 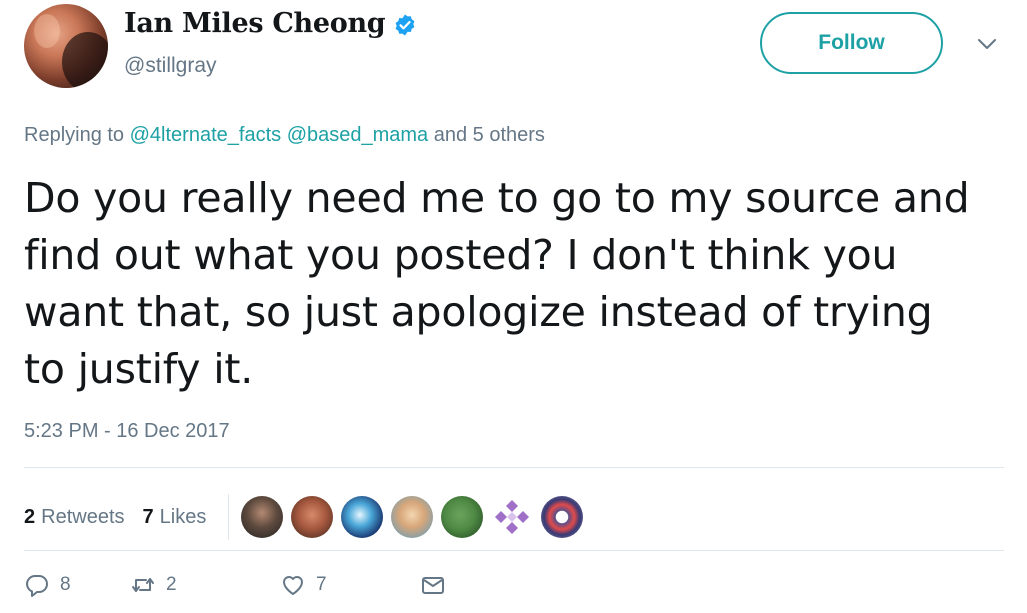 I want to click on like-count: 7, so click(x=321, y=584).